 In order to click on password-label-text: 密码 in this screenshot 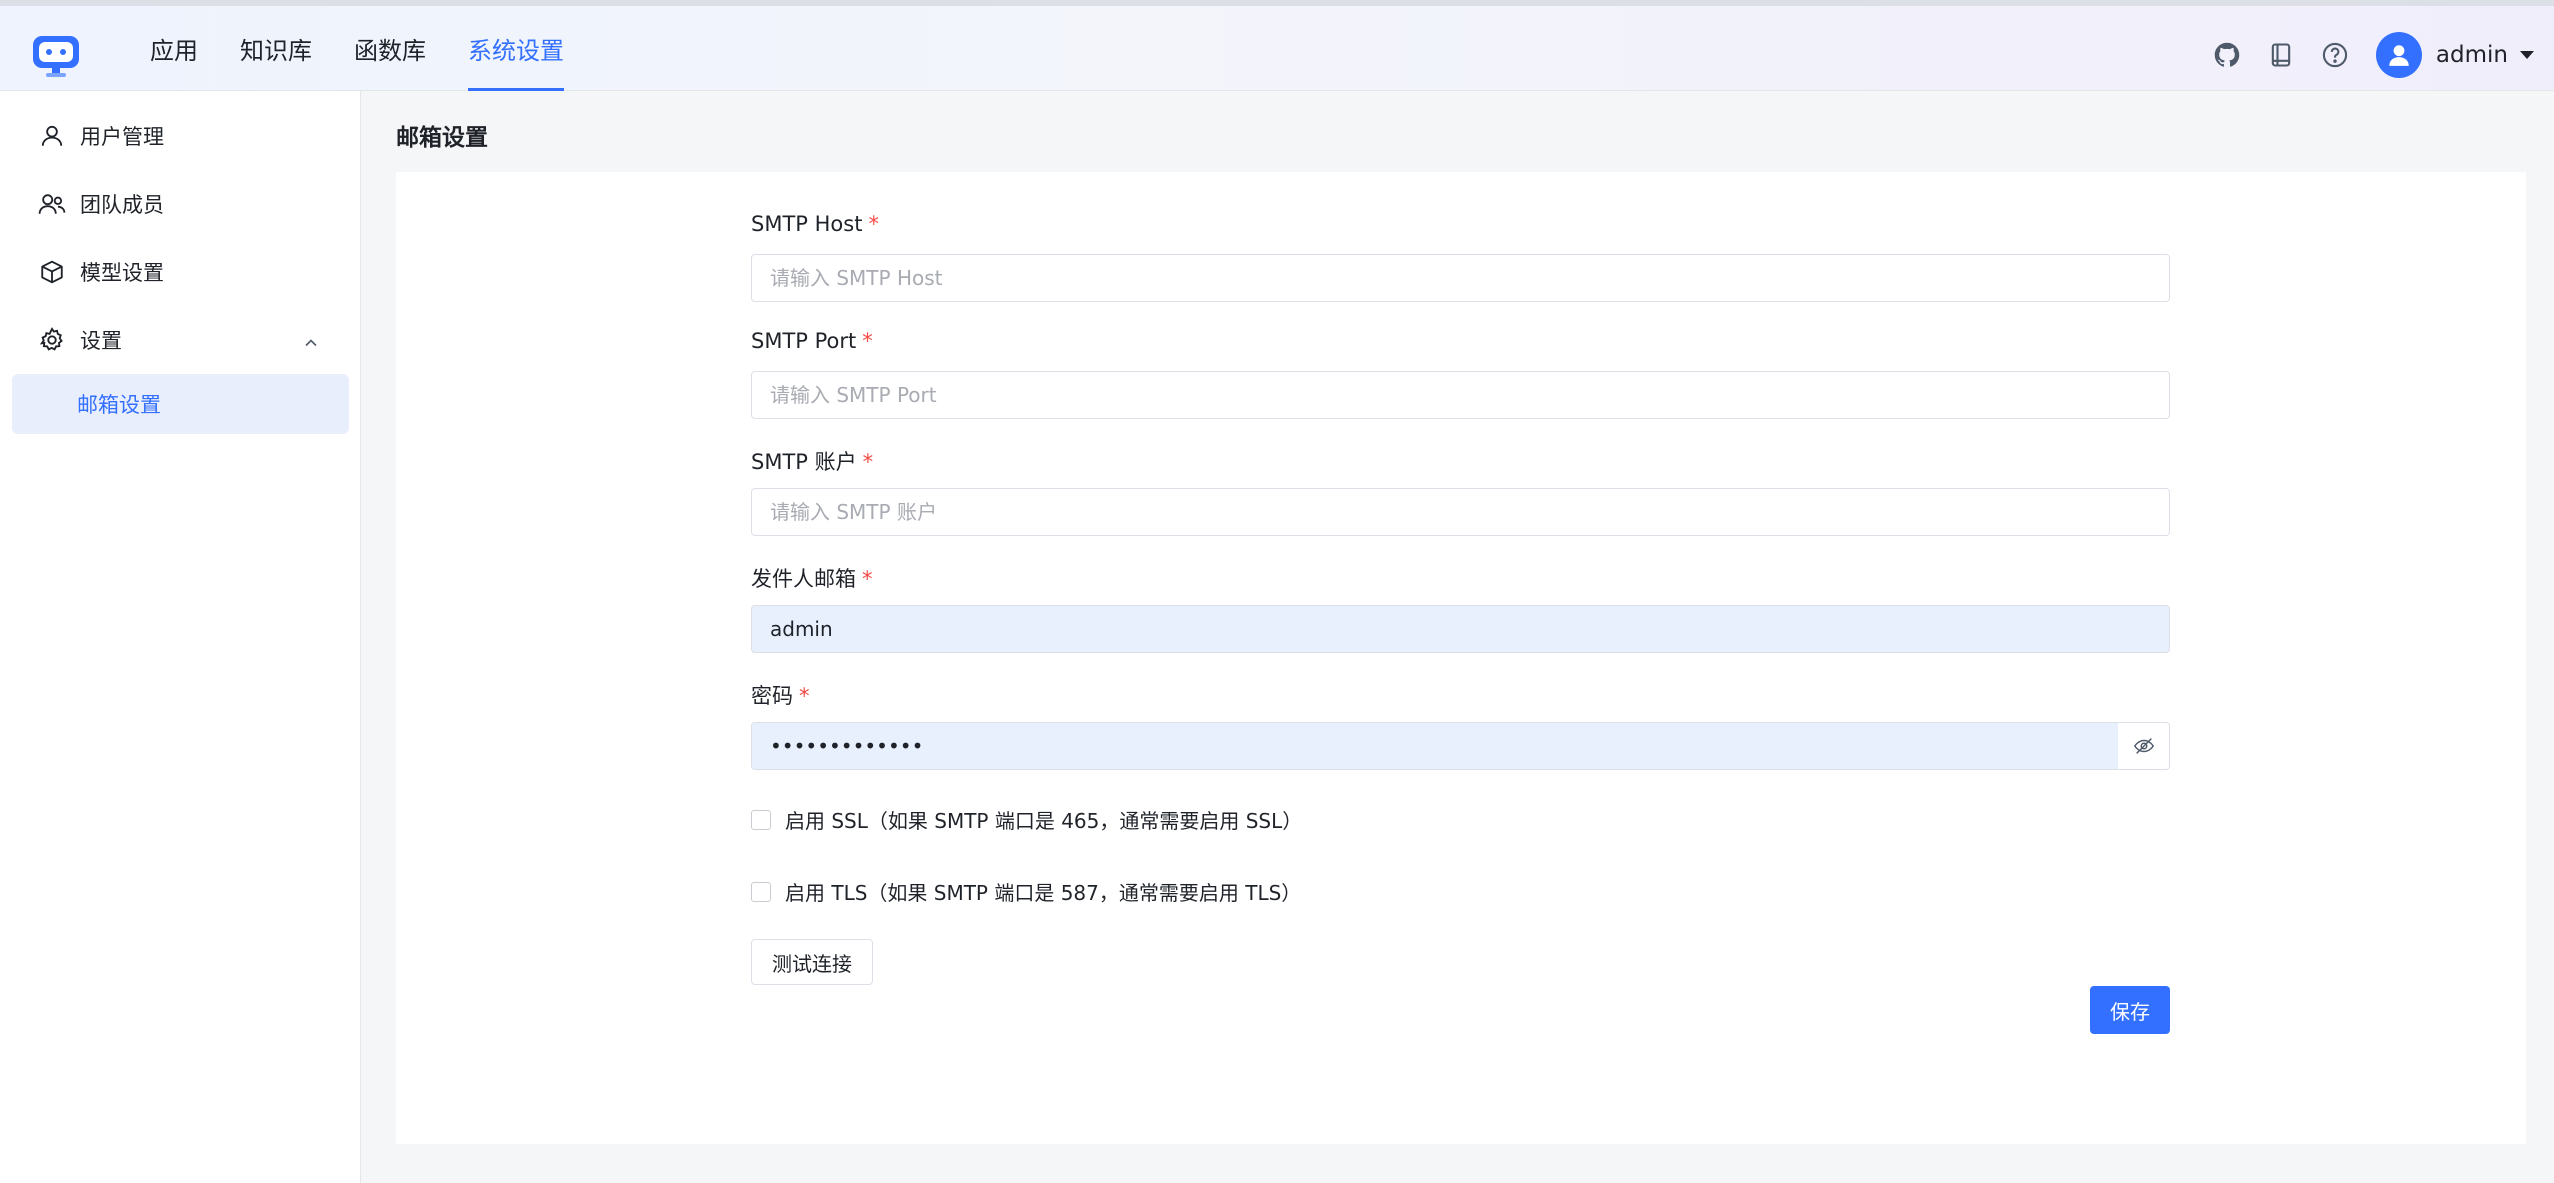, I will do `click(772, 696)`.